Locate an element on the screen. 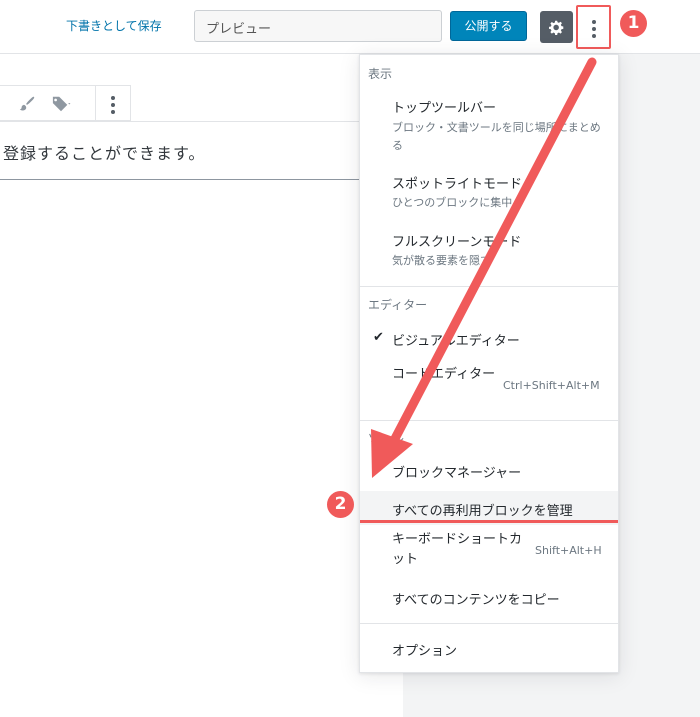  menu-item-label: すべてのコンテンツをコピー is located at coordinates (476, 600).